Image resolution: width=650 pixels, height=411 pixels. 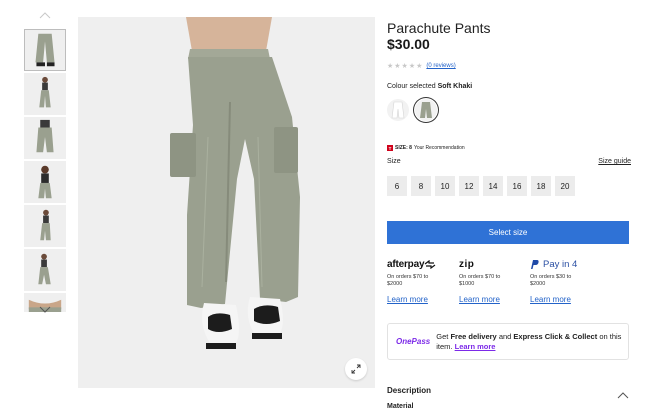 I want to click on swatch-white, so click(x=398, y=110).